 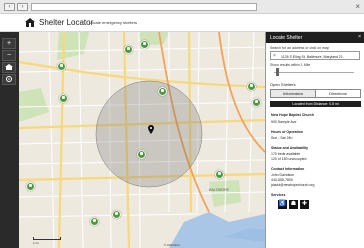 I want to click on contact-line: John Davidson, so click(x=283, y=175).